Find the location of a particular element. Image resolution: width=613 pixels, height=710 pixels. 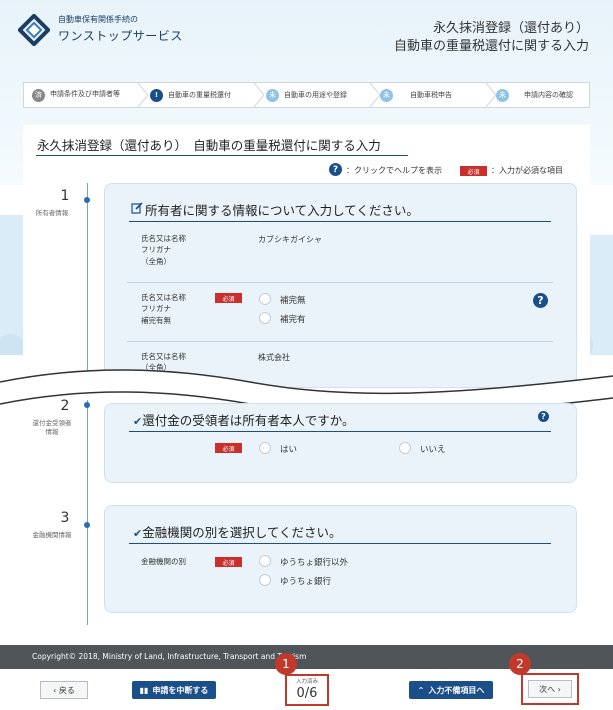

radio-non-yucho is located at coordinates (265, 561).